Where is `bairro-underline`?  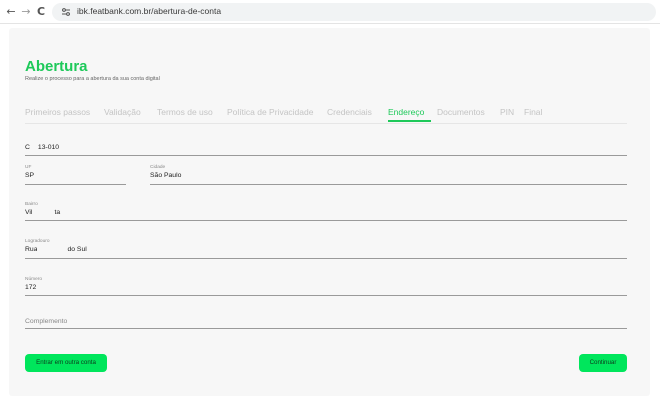
bairro-underline is located at coordinates (326, 220).